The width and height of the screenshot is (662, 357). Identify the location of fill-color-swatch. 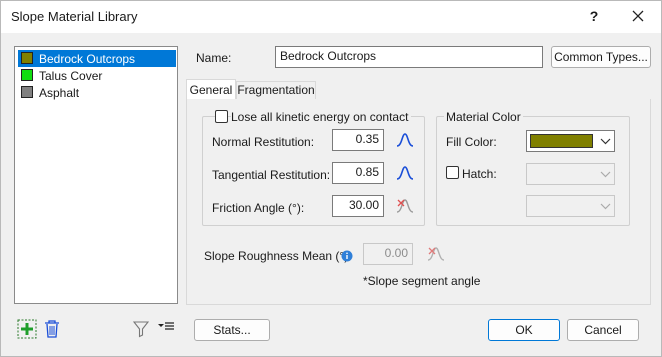
(561, 141).